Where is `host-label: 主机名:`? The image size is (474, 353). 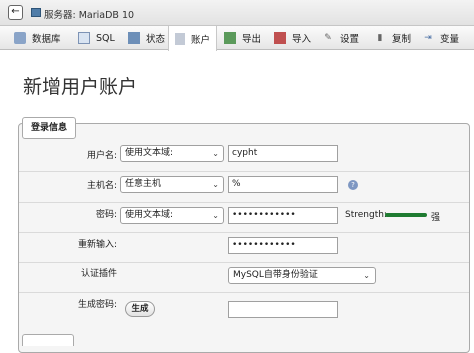 host-label: 主机名: is located at coordinates (101, 186).